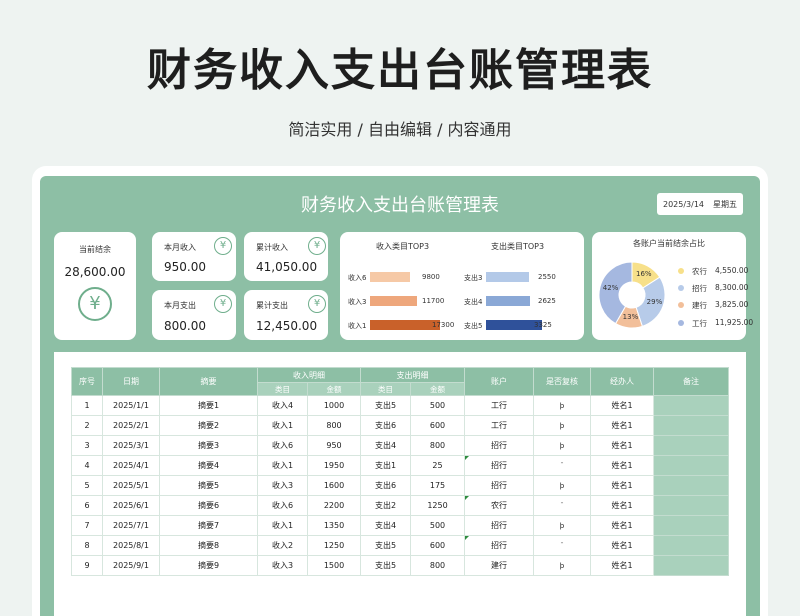 The height and width of the screenshot is (616, 800). Describe the element at coordinates (131, 525) in the screenshot. I see `cell-date: 2025/7/1` at that location.